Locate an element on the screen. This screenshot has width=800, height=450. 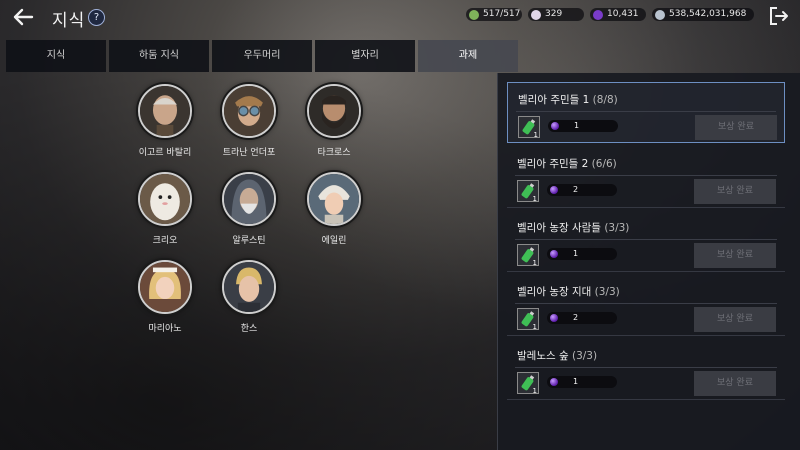
tab-bar: 지식 하둠 지식 우두머리 별자리 과제 is located at coordinates (263, 56).